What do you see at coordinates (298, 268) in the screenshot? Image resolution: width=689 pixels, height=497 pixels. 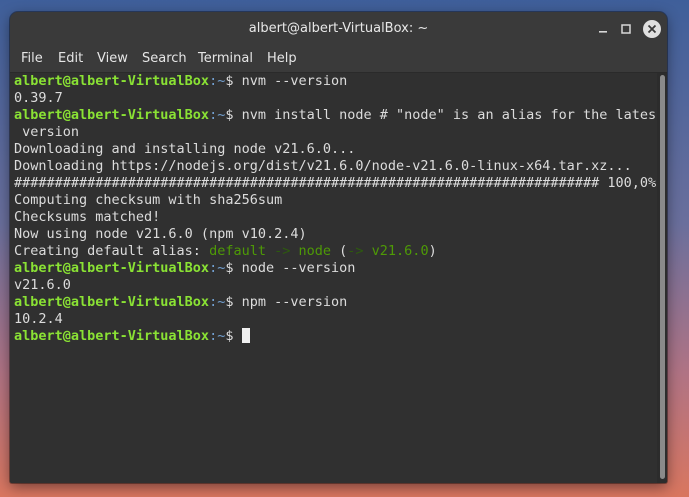 I see `command-text: node --version` at bounding box center [298, 268].